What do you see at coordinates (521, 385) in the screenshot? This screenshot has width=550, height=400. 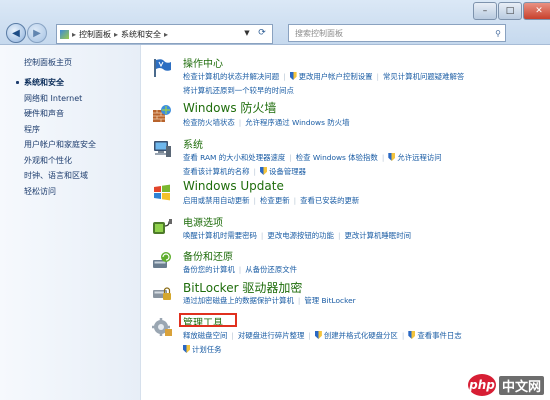 I see `watermark-text: 中文网` at bounding box center [521, 385].